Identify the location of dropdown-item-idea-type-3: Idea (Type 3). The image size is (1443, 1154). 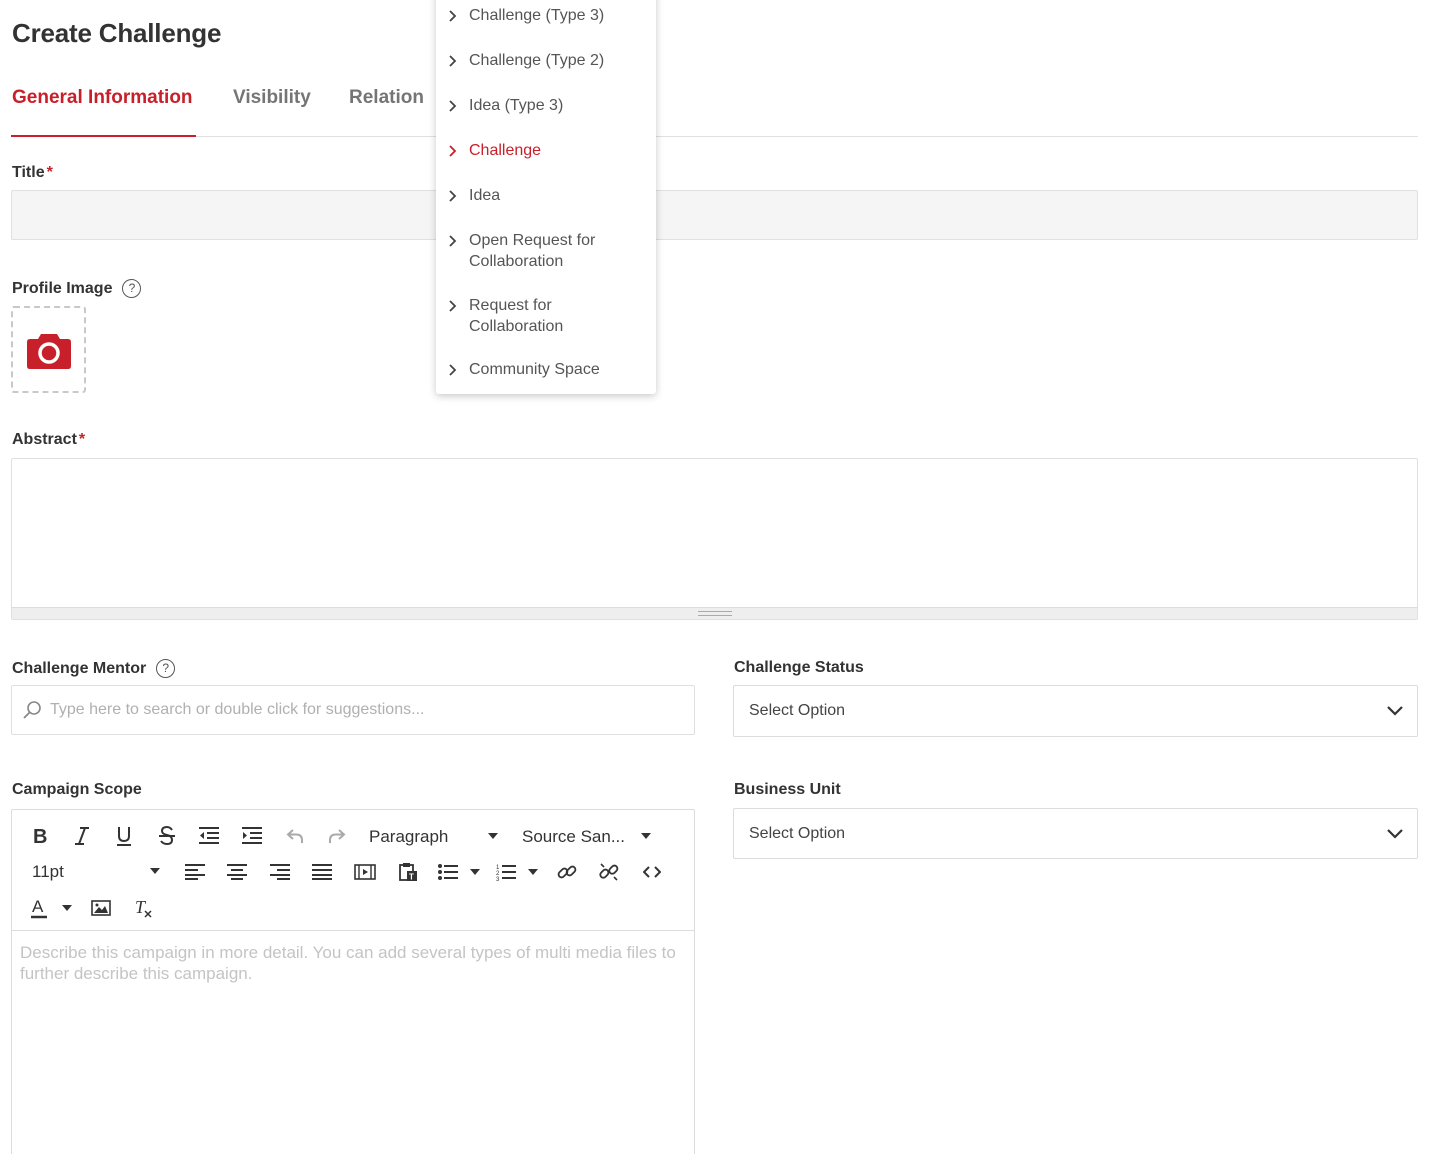
(546, 105).